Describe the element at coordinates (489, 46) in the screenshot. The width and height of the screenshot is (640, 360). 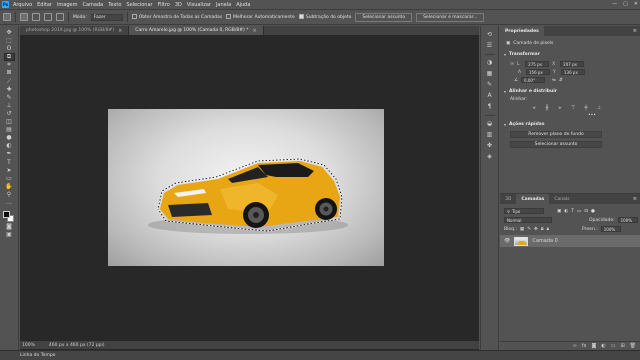
I see `properties-icon: ☰` at that location.